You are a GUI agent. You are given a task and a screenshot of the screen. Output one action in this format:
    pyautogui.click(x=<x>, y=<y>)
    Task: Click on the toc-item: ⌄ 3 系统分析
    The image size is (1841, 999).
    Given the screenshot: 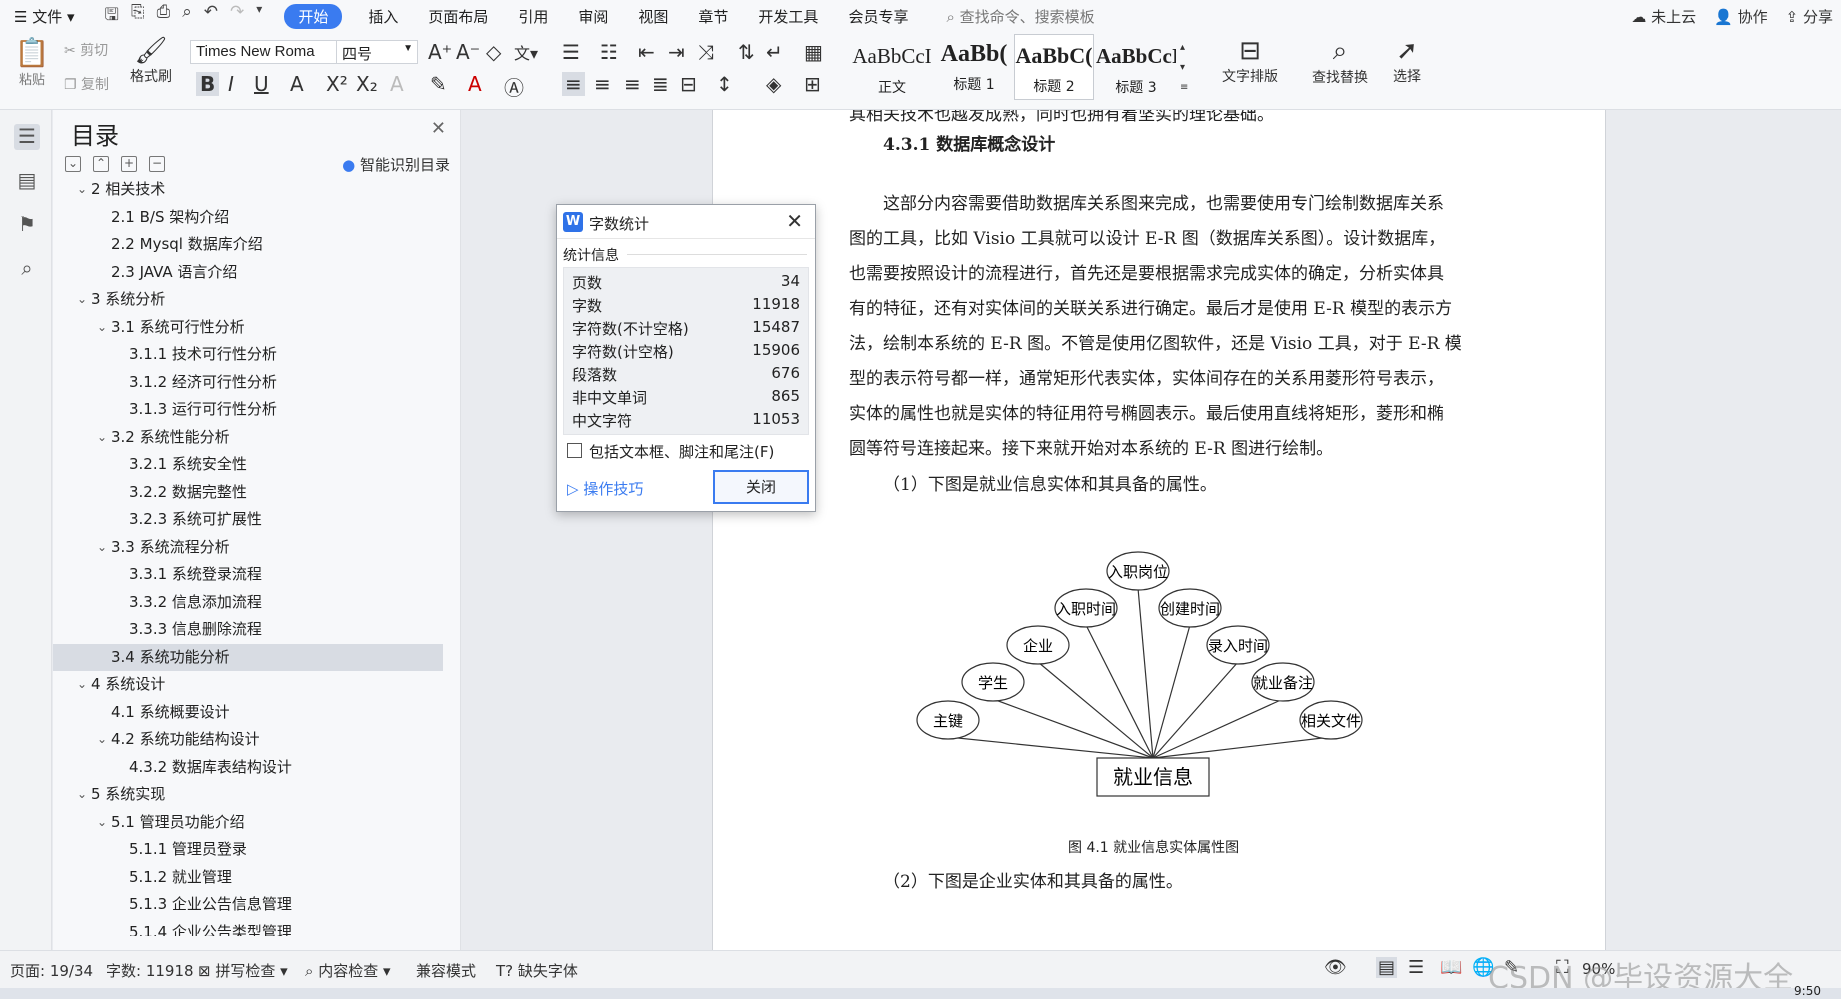 What is the action you would take?
    pyautogui.click(x=248, y=300)
    